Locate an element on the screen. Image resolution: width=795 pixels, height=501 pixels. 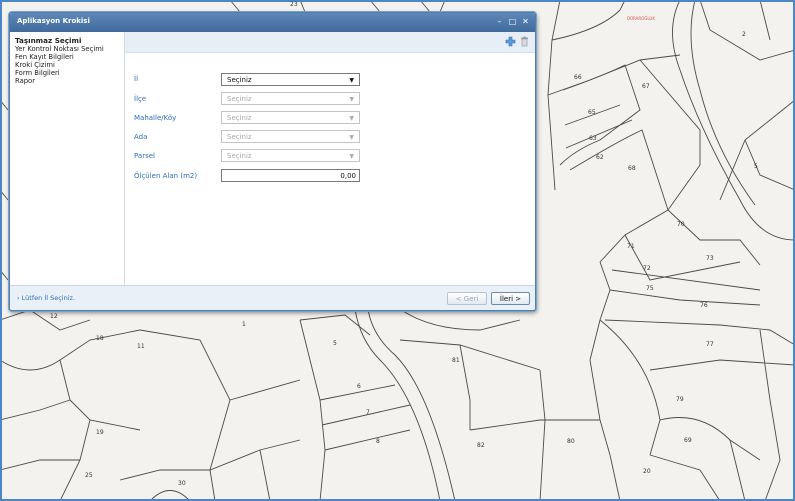
olculen-alan-label: Ölçülen Alan (m2) is located at coordinates (166, 176).